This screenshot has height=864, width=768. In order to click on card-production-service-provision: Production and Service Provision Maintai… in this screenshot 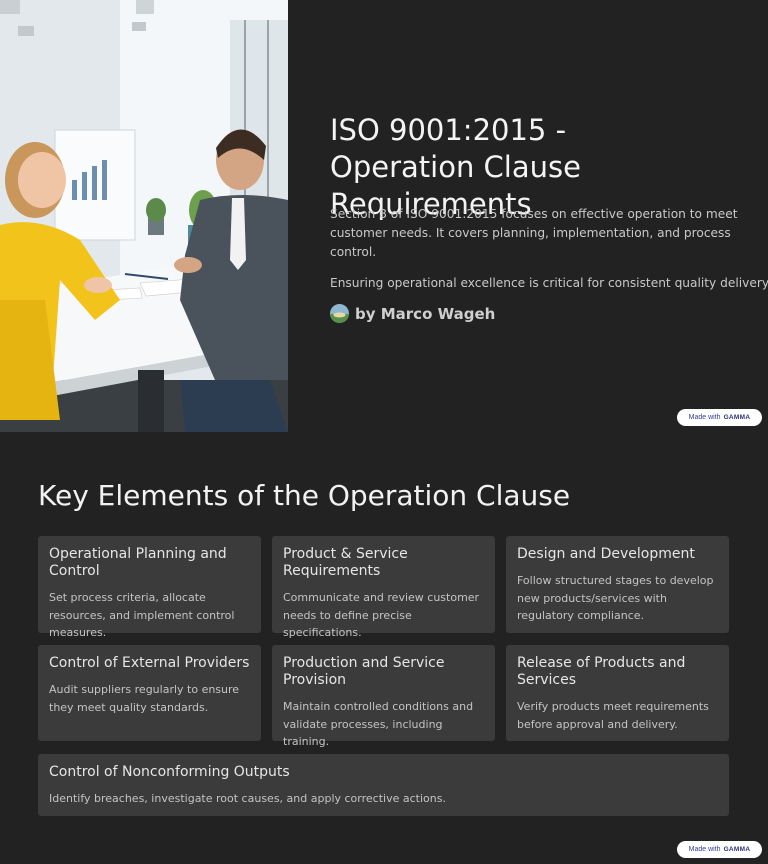, I will do `click(383, 696)`.